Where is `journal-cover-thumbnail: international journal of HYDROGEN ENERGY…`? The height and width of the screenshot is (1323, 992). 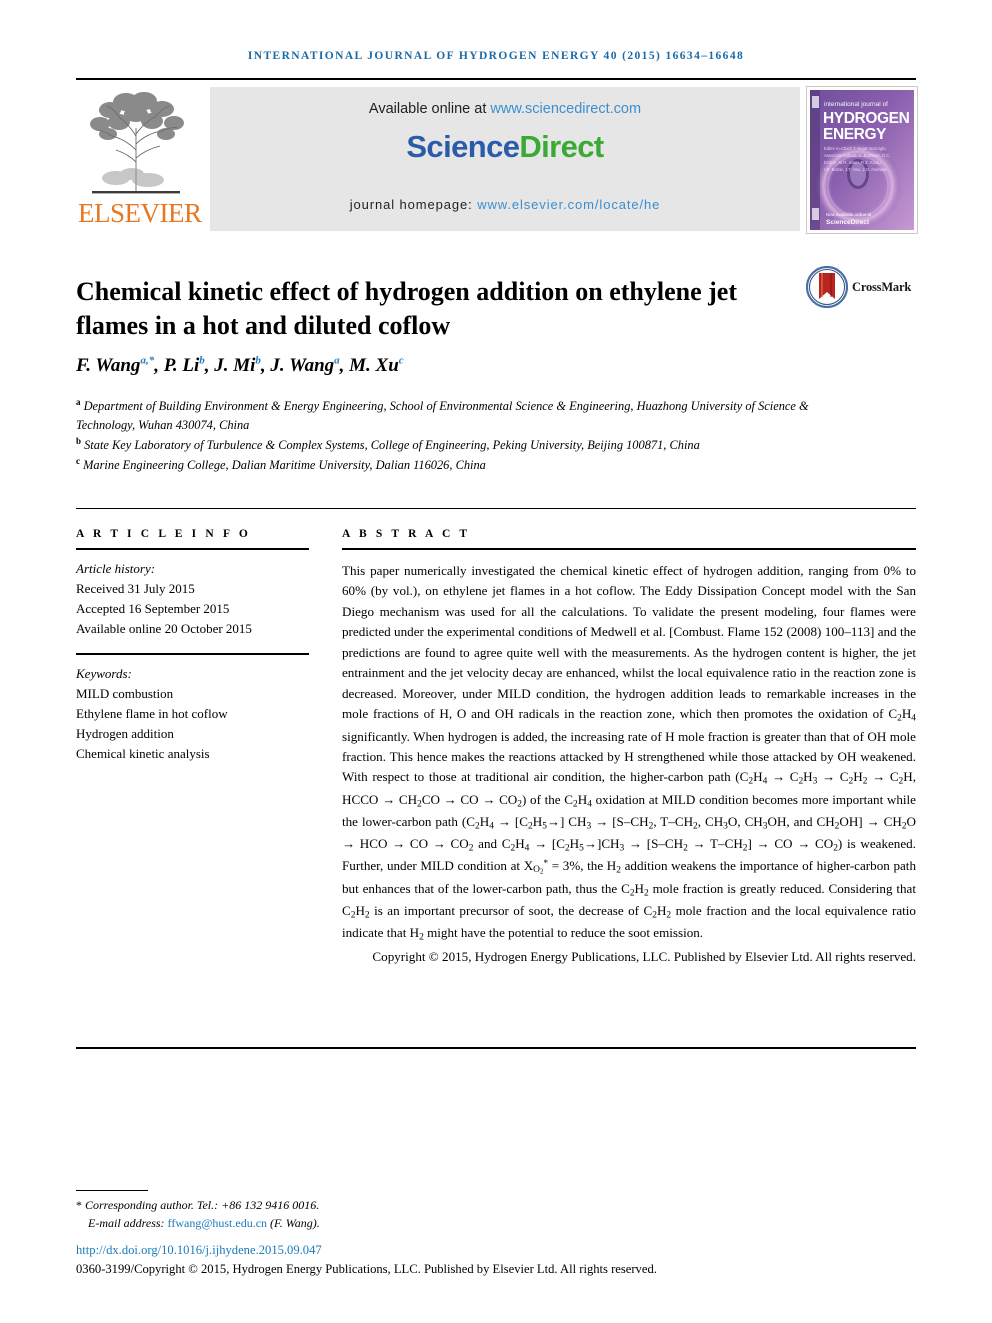 journal-cover-thumbnail: international journal of HYDROGEN ENERGY… is located at coordinates (862, 160).